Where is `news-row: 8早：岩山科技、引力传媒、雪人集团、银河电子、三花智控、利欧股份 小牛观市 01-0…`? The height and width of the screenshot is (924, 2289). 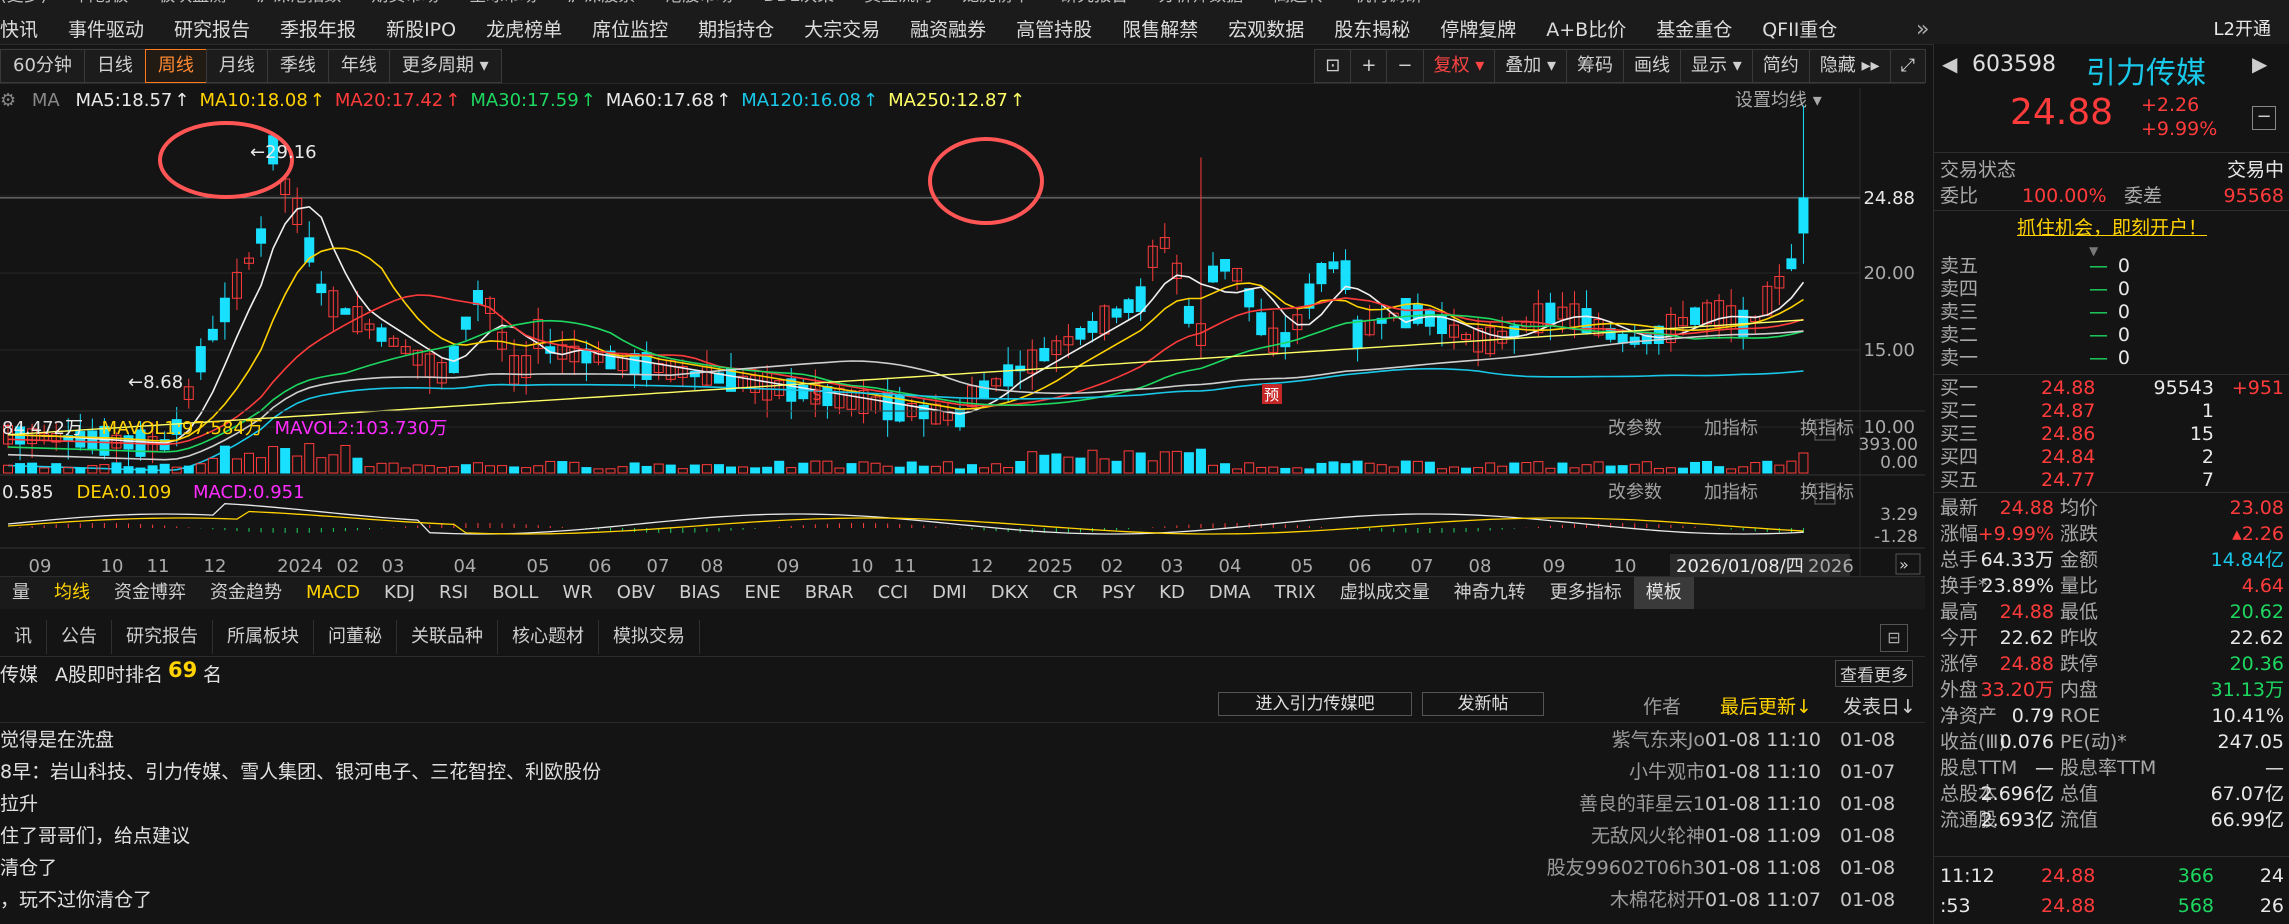
news-row: 8早：岩山科技、引力传媒、雪人集团、银河电子、三花智控、利欧股份 小牛观市 01-0… is located at coordinates (962, 772).